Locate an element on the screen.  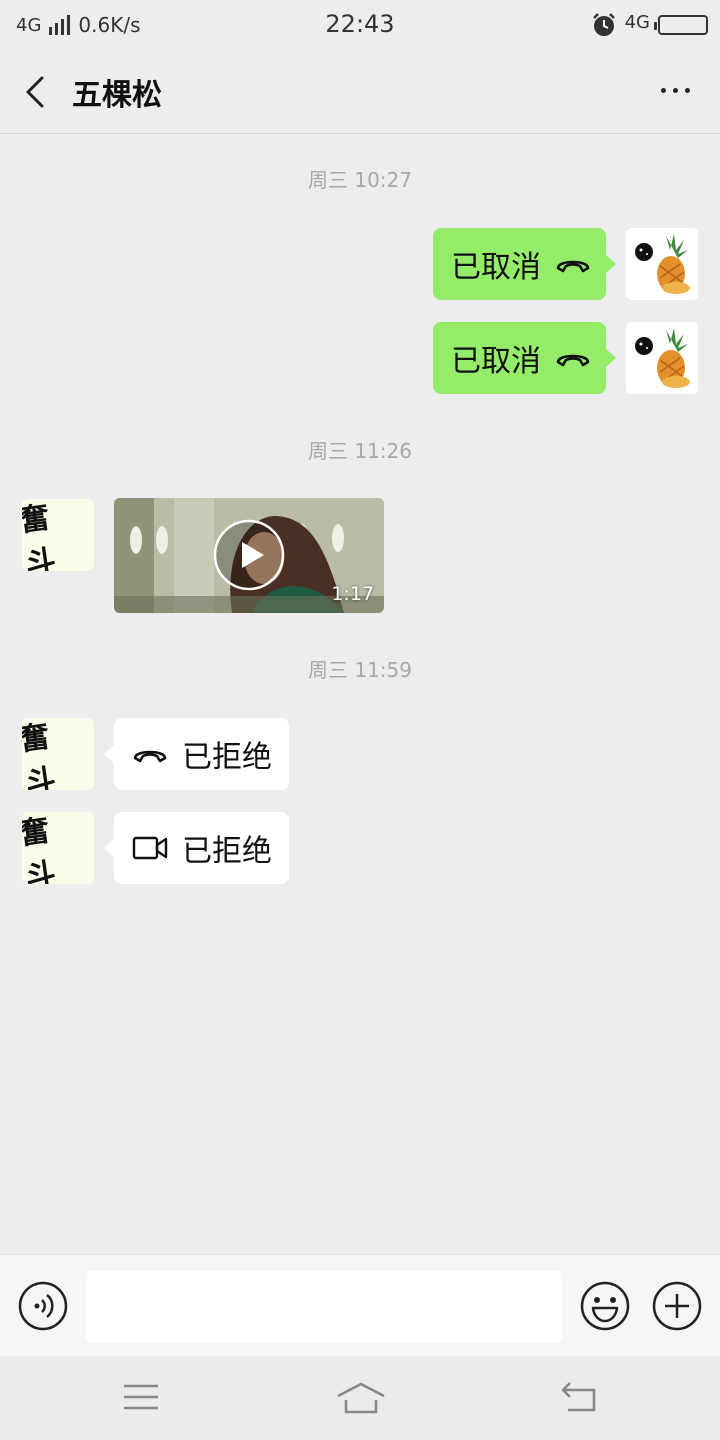
back-button is located at coordinates (36, 92).